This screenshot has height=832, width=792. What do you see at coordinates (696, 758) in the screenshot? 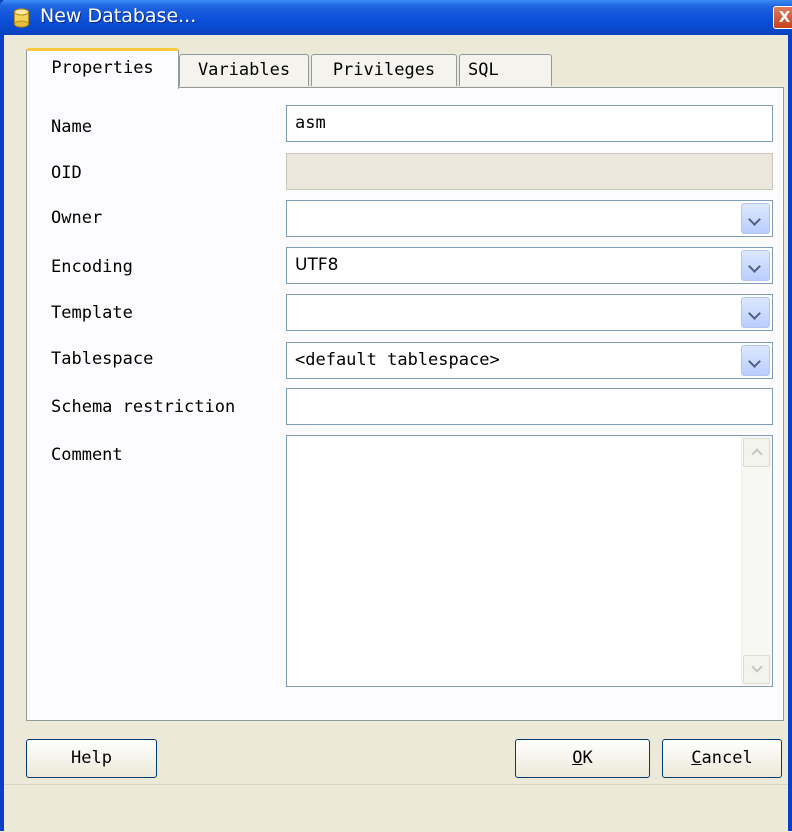
I see `cancel-mnemonic: C` at bounding box center [696, 758].